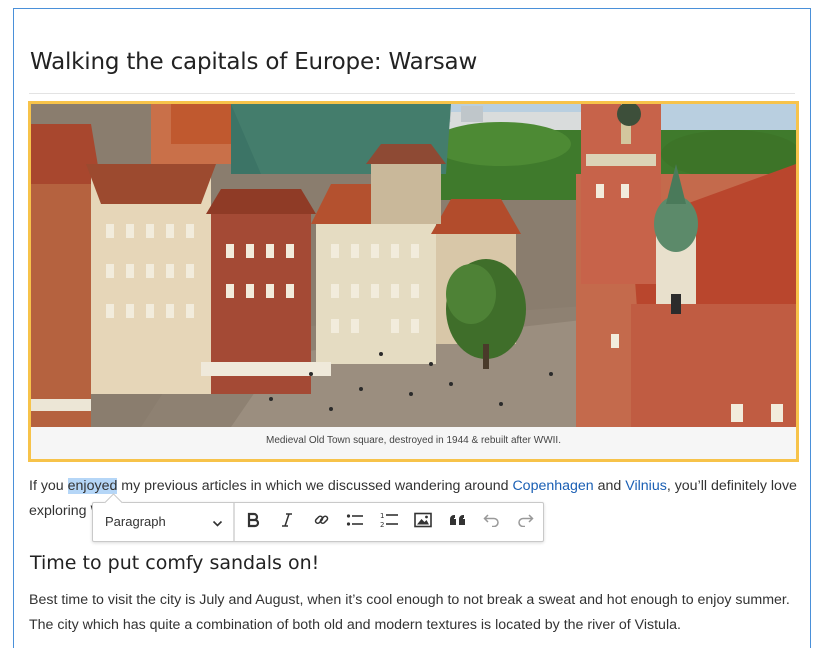  I want to click on redo-icon, so click(525, 522).